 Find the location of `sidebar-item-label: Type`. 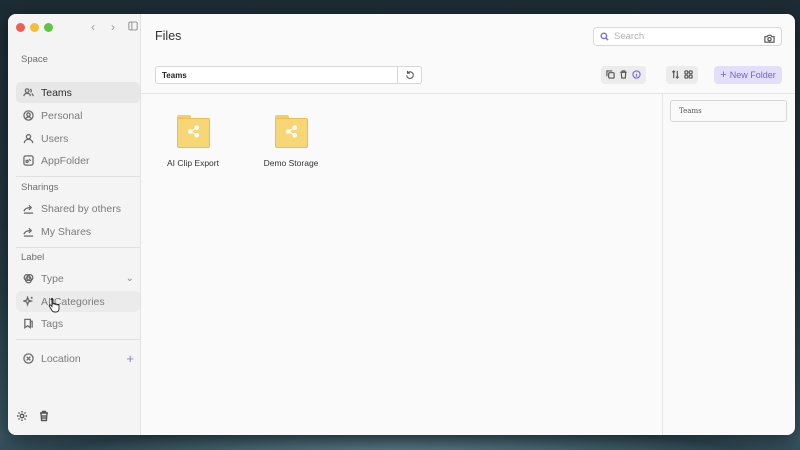

sidebar-item-label: Type is located at coordinates (52, 278).